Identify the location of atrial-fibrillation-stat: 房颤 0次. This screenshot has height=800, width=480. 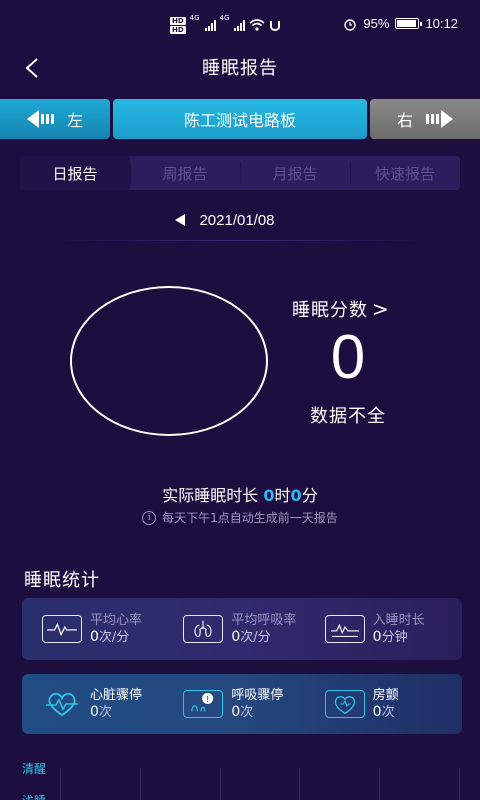
(383, 704).